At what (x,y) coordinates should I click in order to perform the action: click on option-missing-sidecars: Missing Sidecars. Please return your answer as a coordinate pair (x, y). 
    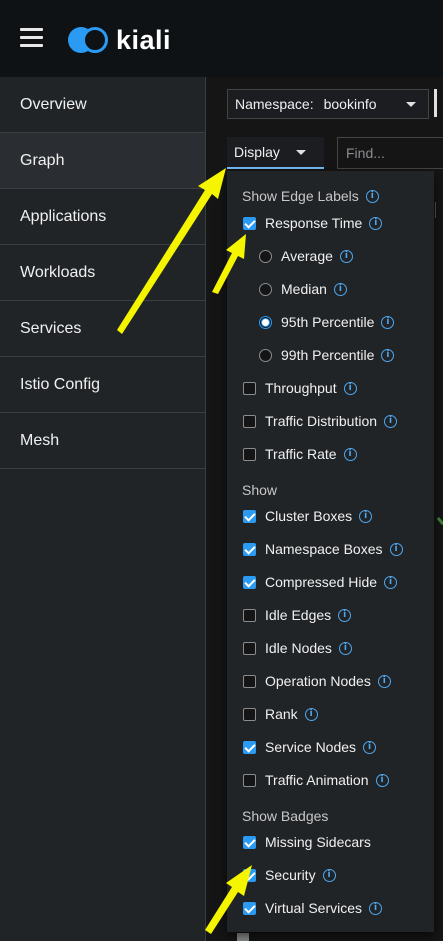
    Looking at the image, I should click on (307, 842).